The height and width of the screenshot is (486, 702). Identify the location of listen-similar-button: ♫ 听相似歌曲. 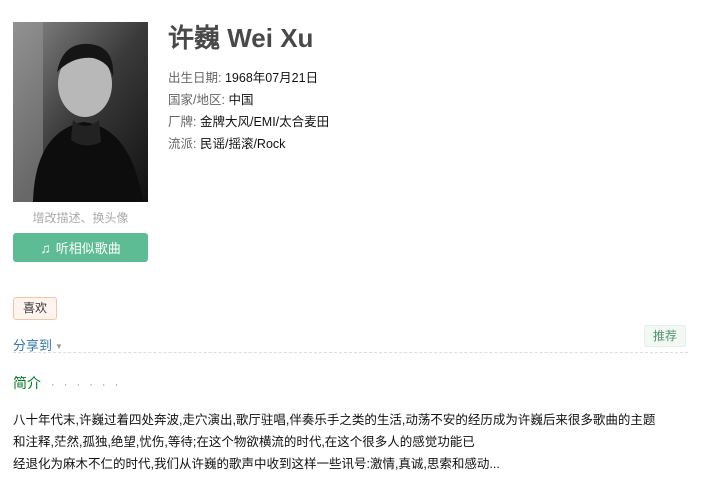
(80, 247).